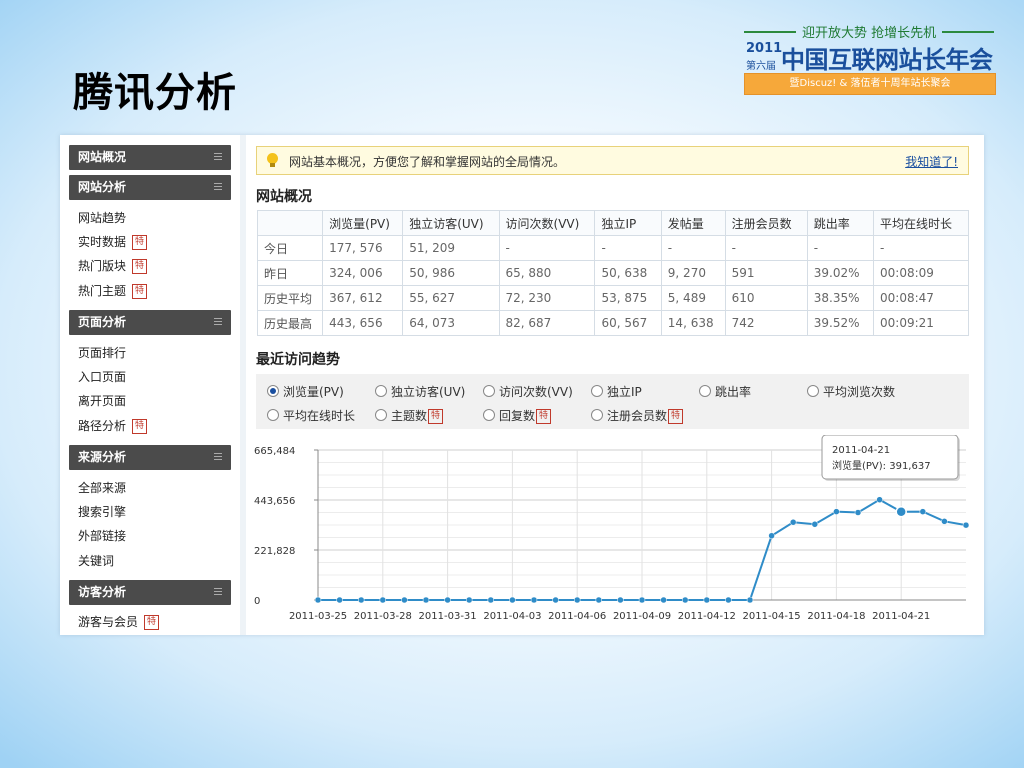 Image resolution: width=1024 pixels, height=768 pixels. Describe the element at coordinates (921, 323) in the screenshot. I see `table-cell: 00:09:21` at that location.